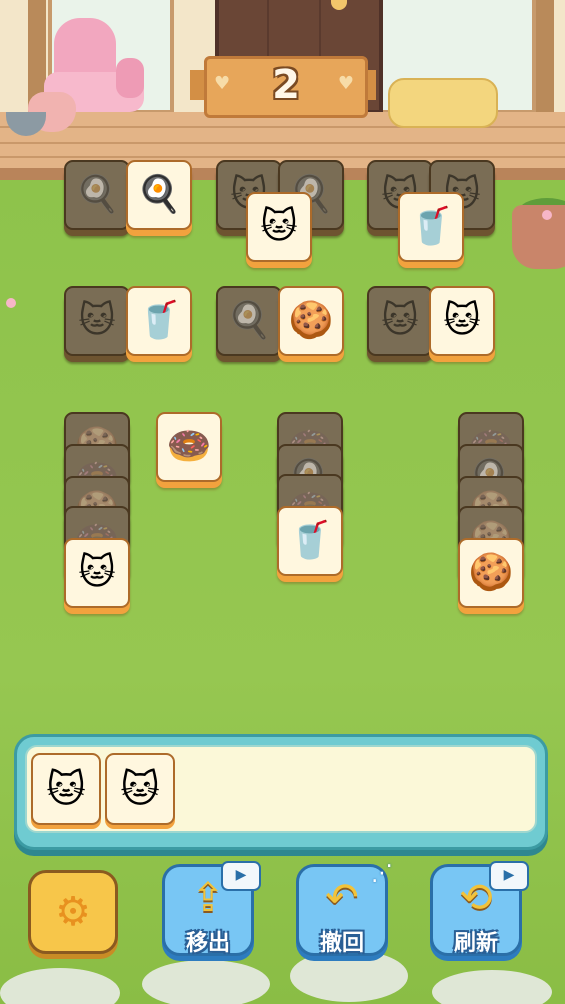 The height and width of the screenshot is (1004, 565). Describe the element at coordinates (286, 85) in the screenshot. I see `level-number: 2` at that location.